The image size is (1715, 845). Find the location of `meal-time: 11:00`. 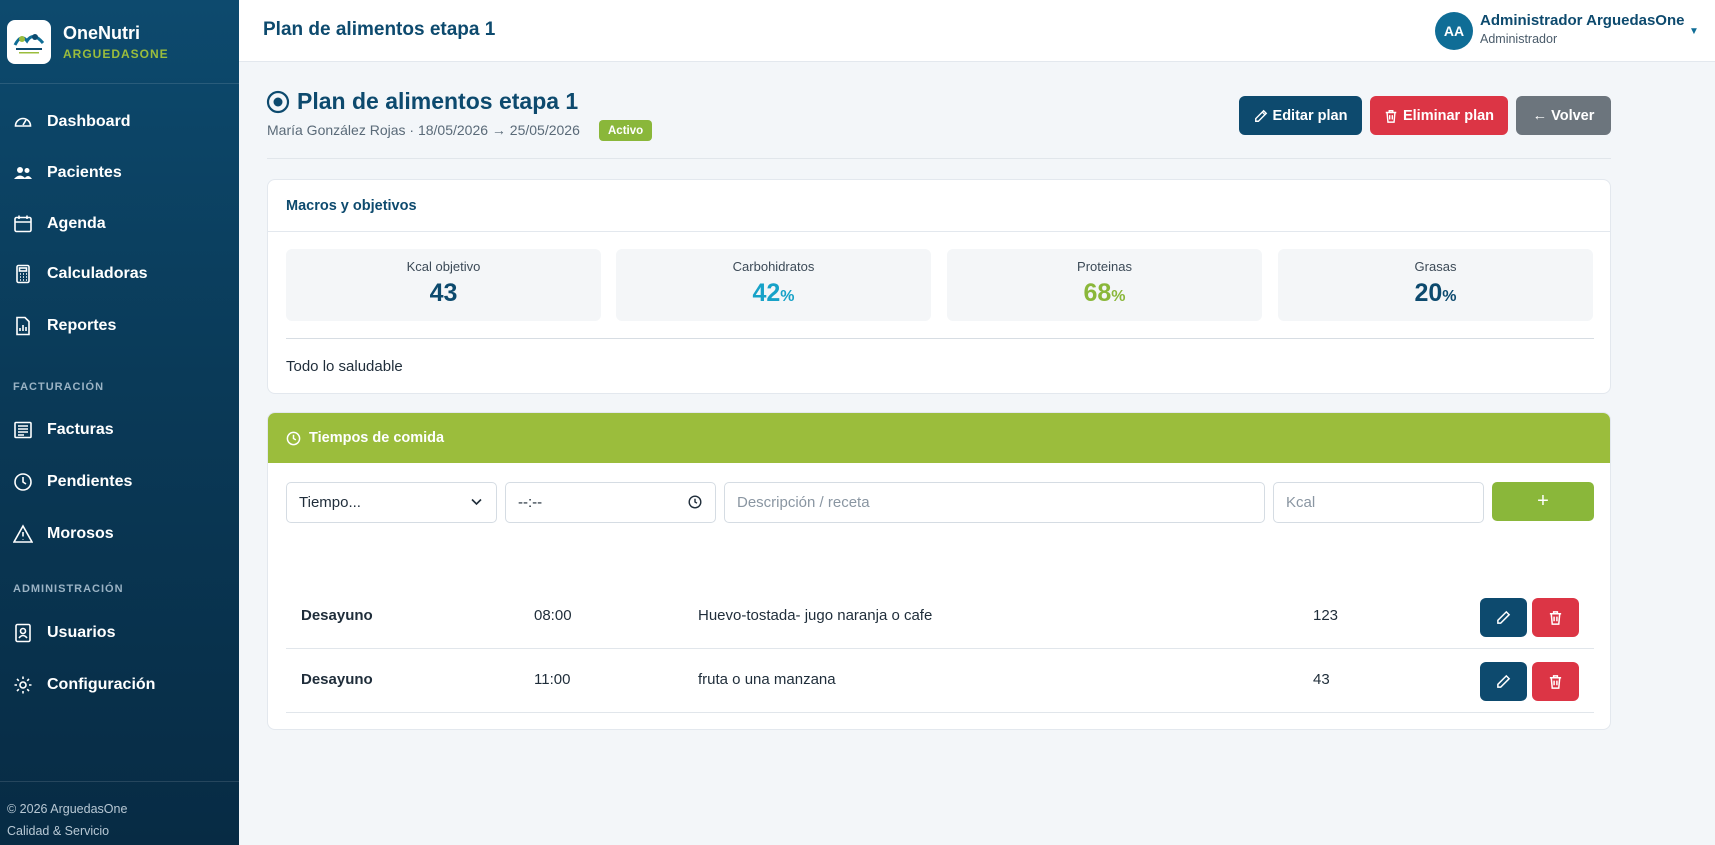

meal-time: 11:00 is located at coordinates (552, 679).